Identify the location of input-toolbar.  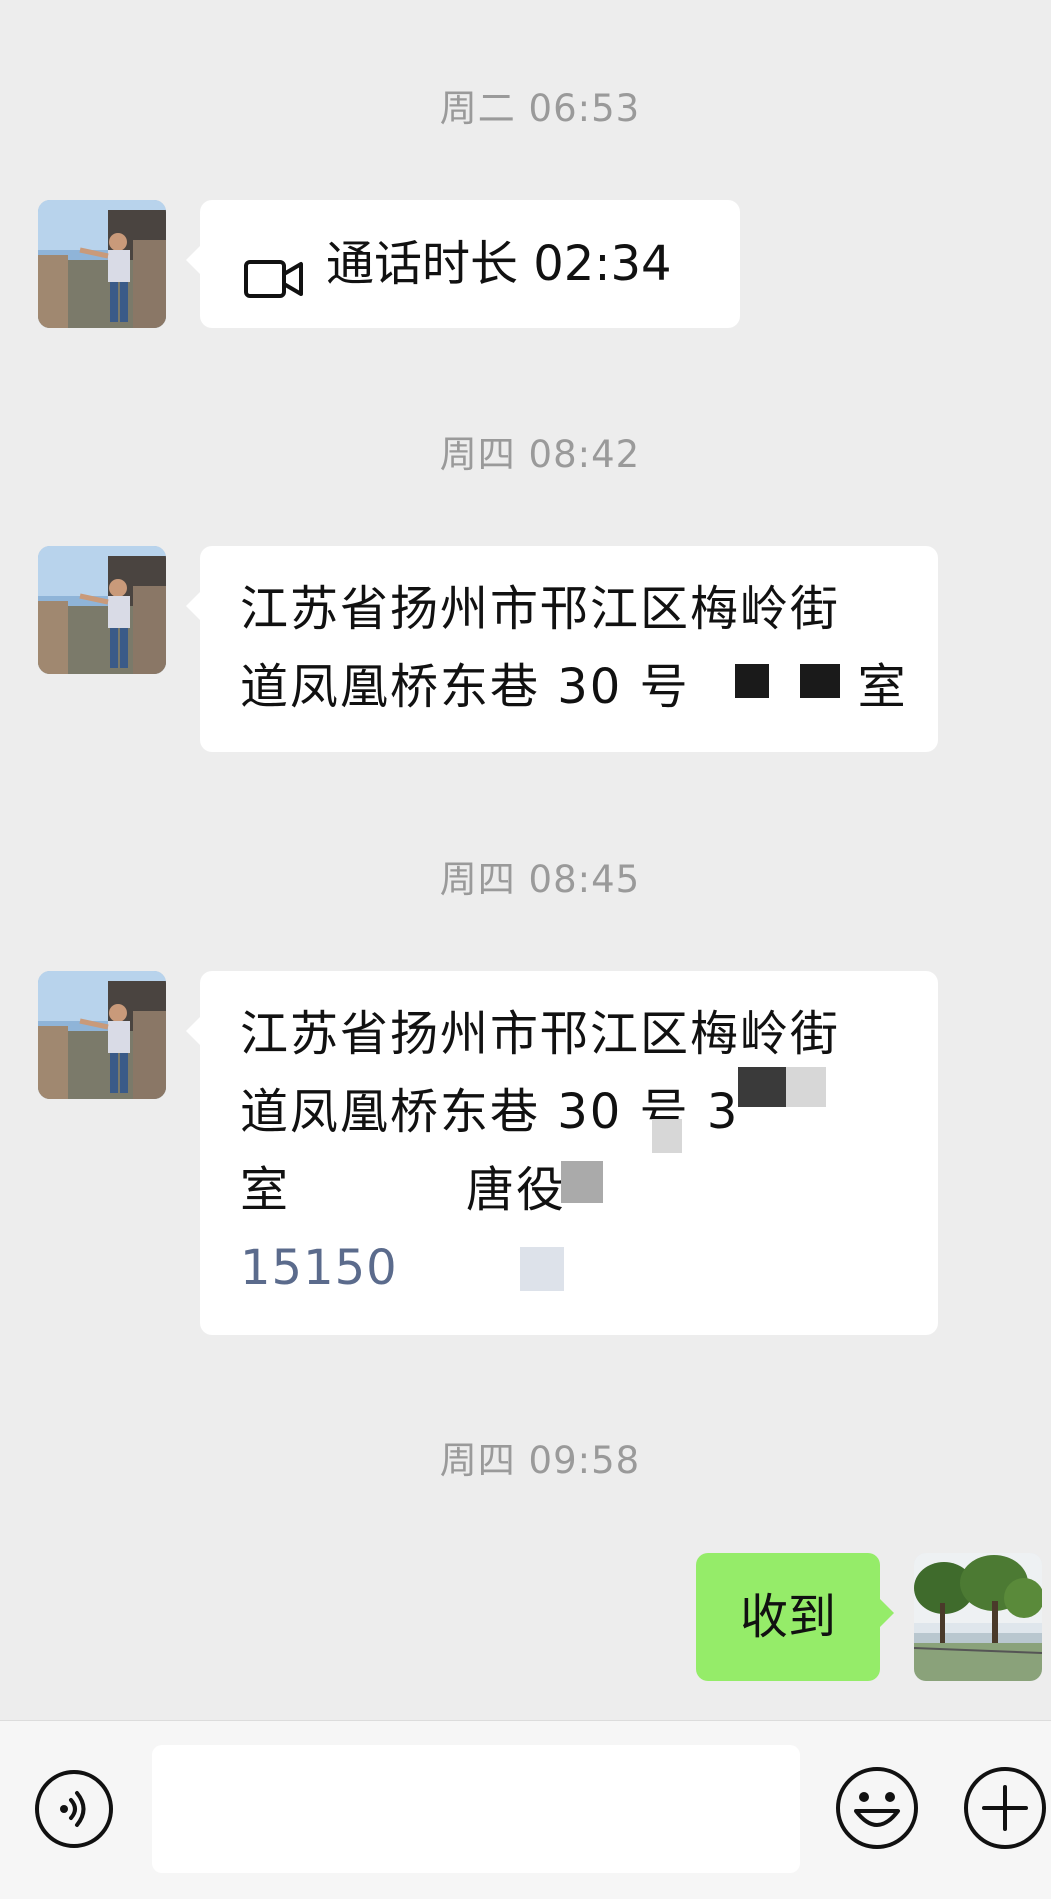
(525, 1809).